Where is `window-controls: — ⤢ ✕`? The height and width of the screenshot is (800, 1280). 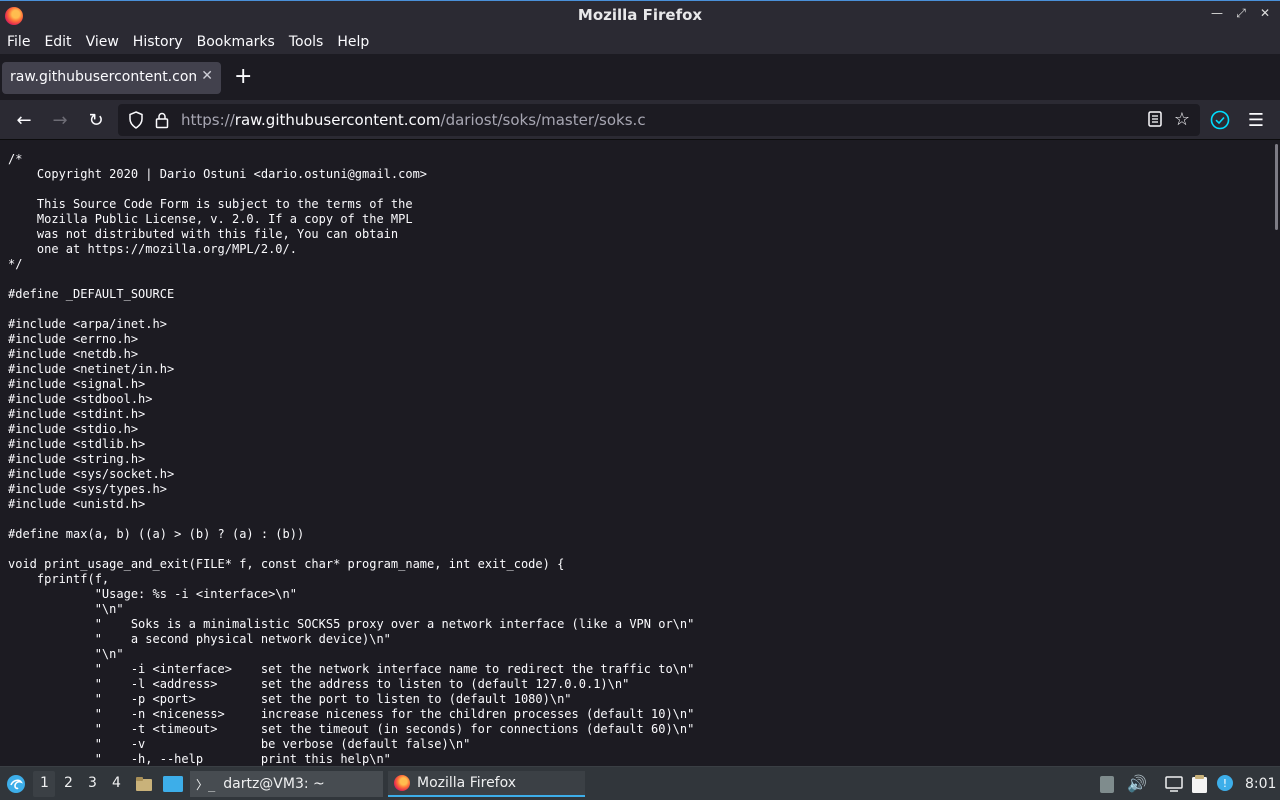
window-controls: — ⤢ ✕ is located at coordinates (1241, 13).